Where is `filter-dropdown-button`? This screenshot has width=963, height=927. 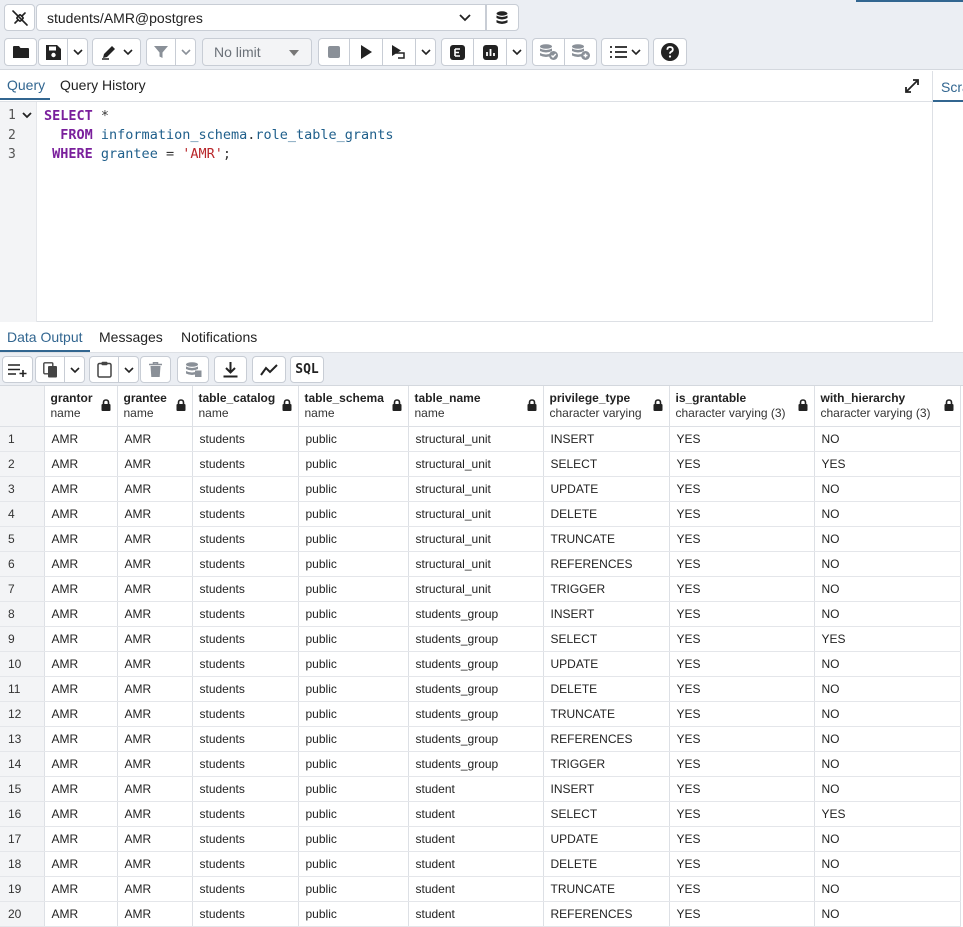 filter-dropdown-button is located at coordinates (186, 52).